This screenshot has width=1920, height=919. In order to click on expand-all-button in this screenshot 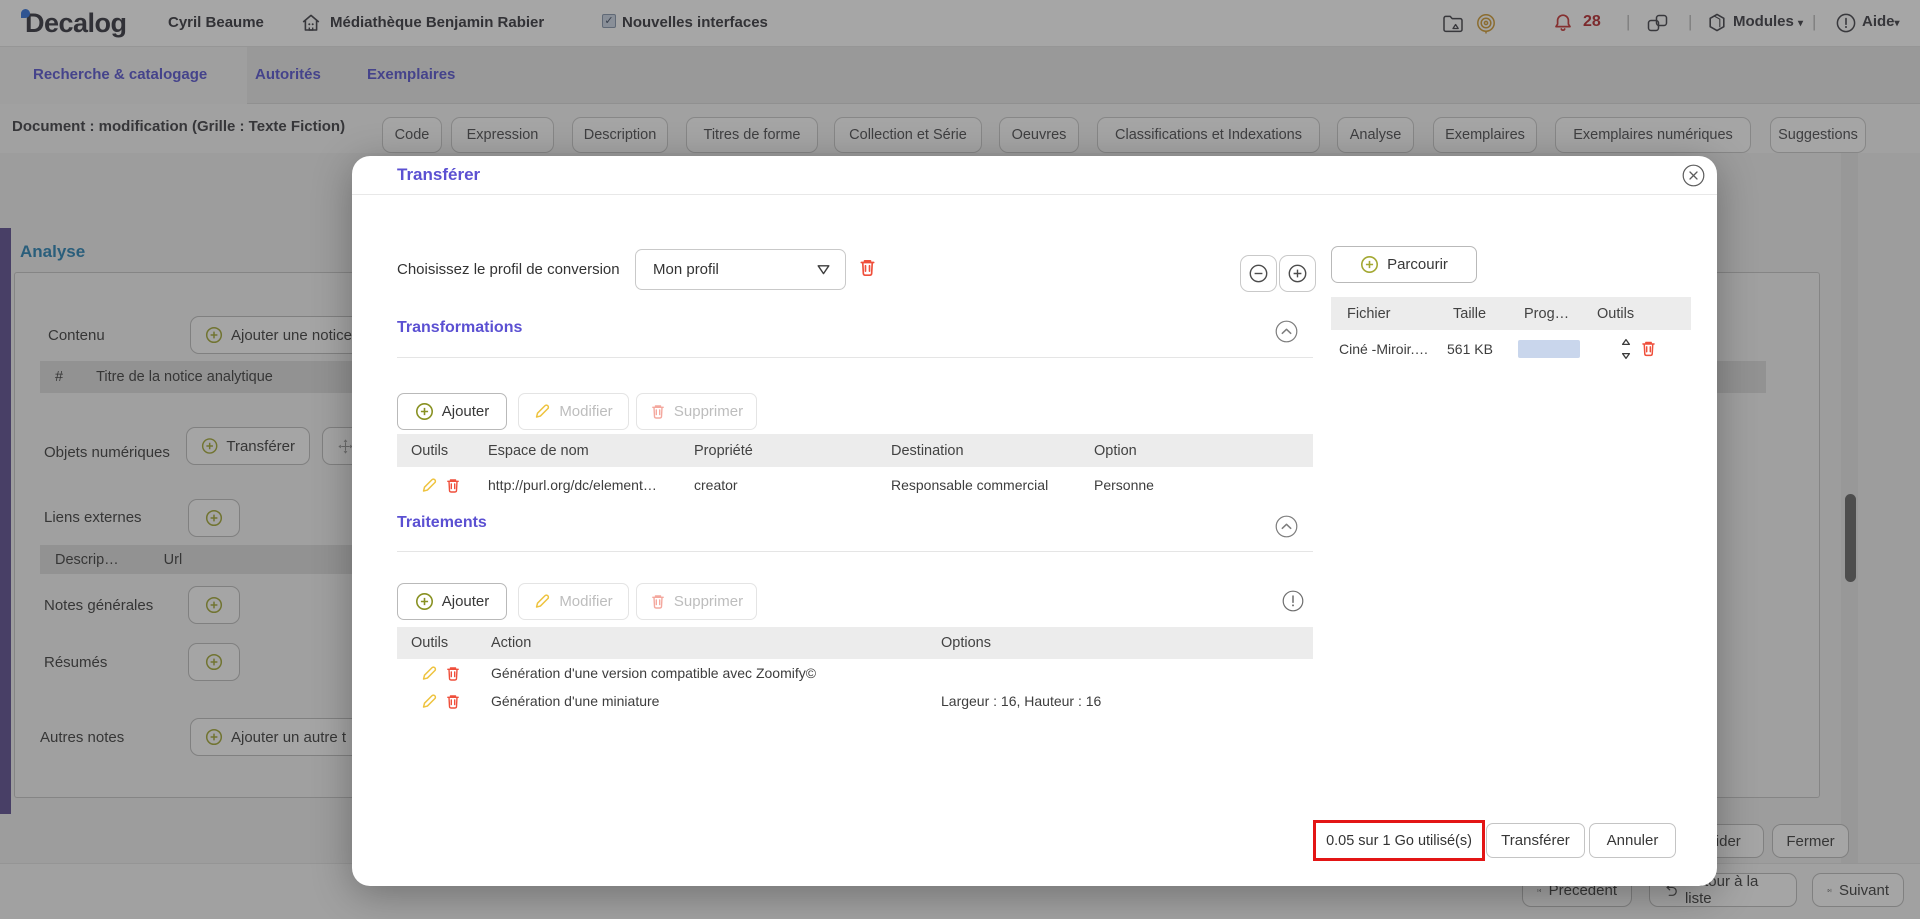, I will do `click(1297, 273)`.